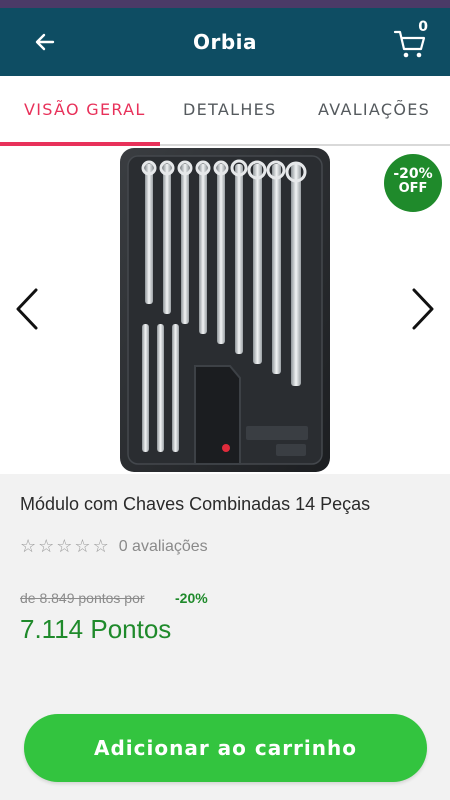 The image size is (450, 800). I want to click on discount-badge: -20% OFF, so click(413, 183).